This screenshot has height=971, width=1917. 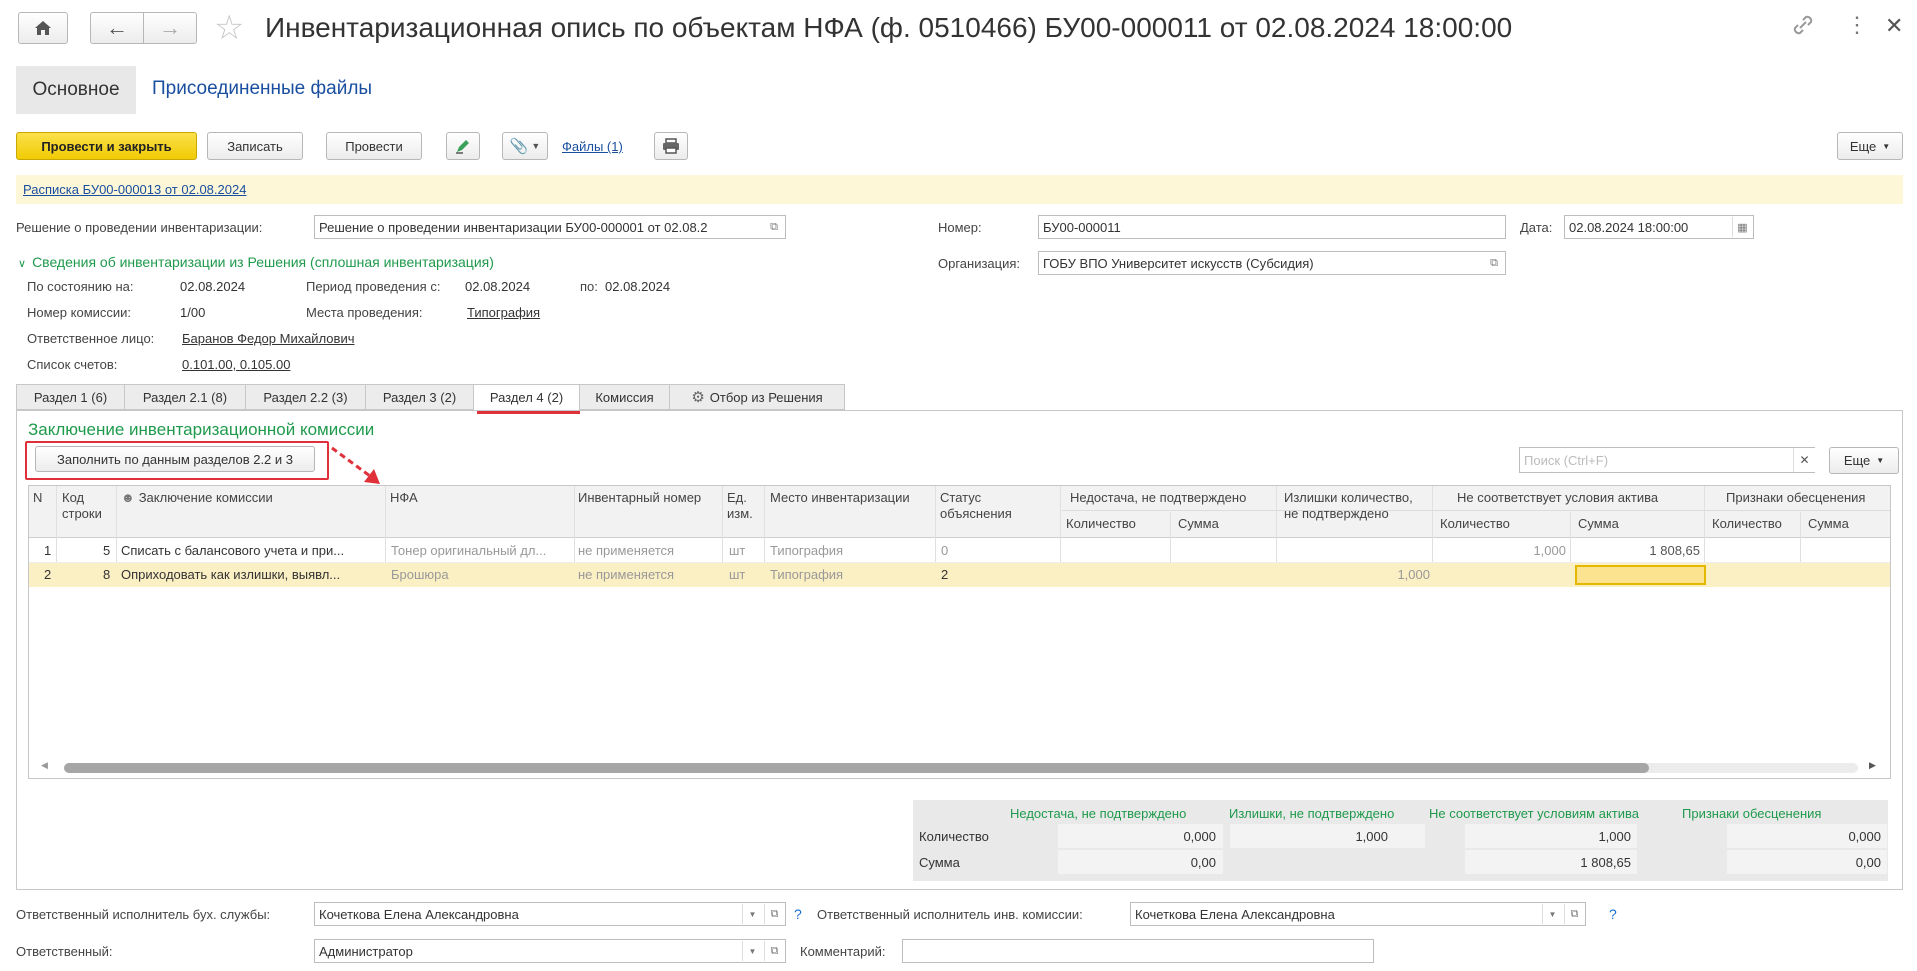 What do you see at coordinates (229, 28) in the screenshot?
I see `favorite-star-icon: ☆` at bounding box center [229, 28].